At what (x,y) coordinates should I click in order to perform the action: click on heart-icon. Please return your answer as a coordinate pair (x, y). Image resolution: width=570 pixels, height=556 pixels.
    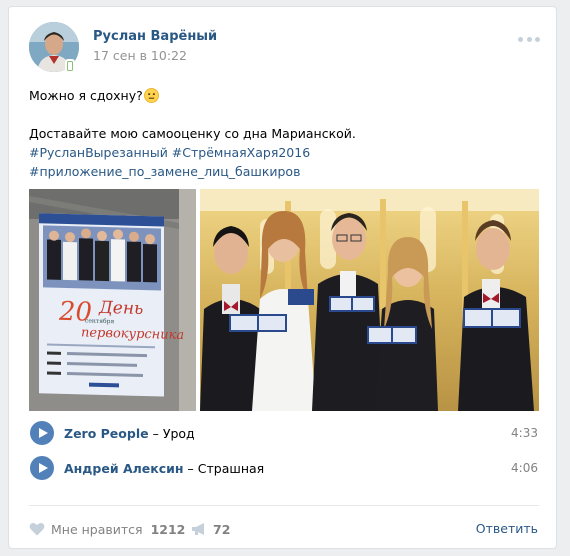
    Looking at the image, I should click on (37, 529).